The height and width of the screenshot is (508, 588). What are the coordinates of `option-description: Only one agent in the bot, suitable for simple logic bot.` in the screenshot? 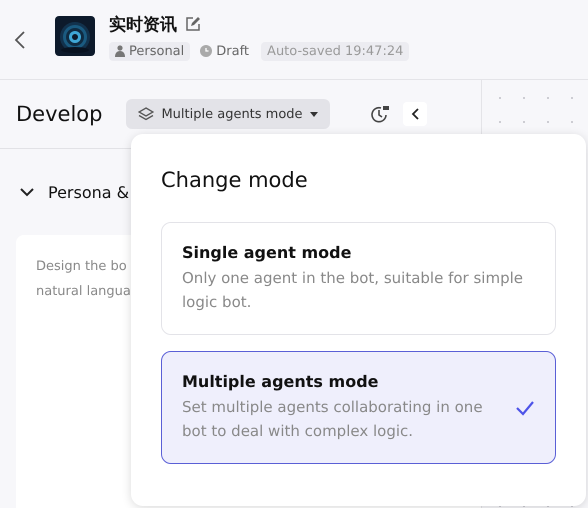 It's located at (353, 290).